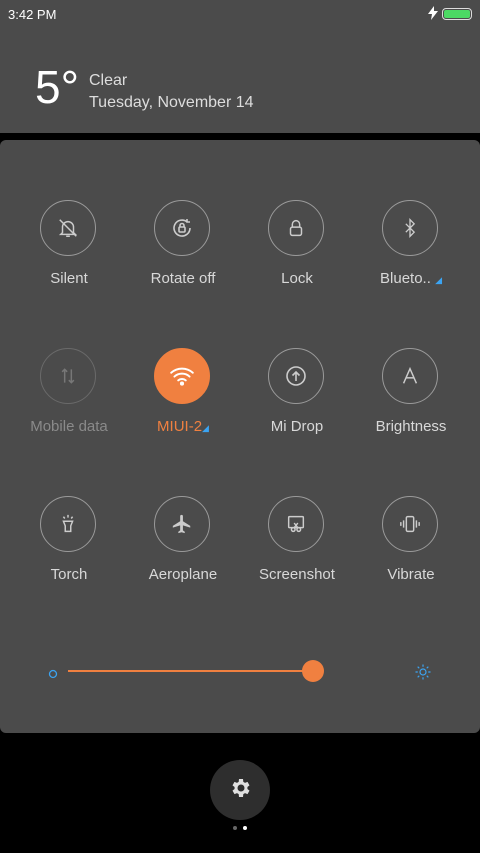 The width and height of the screenshot is (480, 853). Describe the element at coordinates (182, 228) in the screenshot. I see `rotate-lock-icon` at that location.